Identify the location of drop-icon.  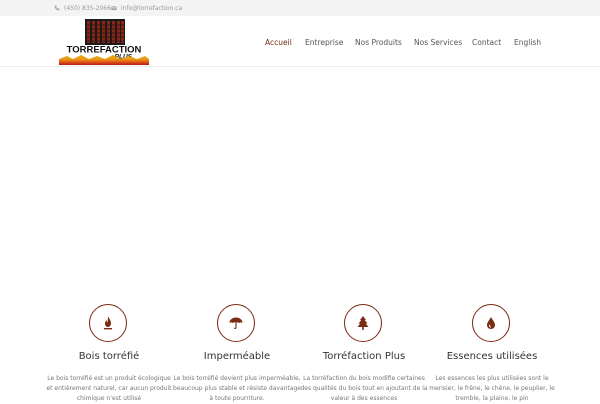
(491, 323).